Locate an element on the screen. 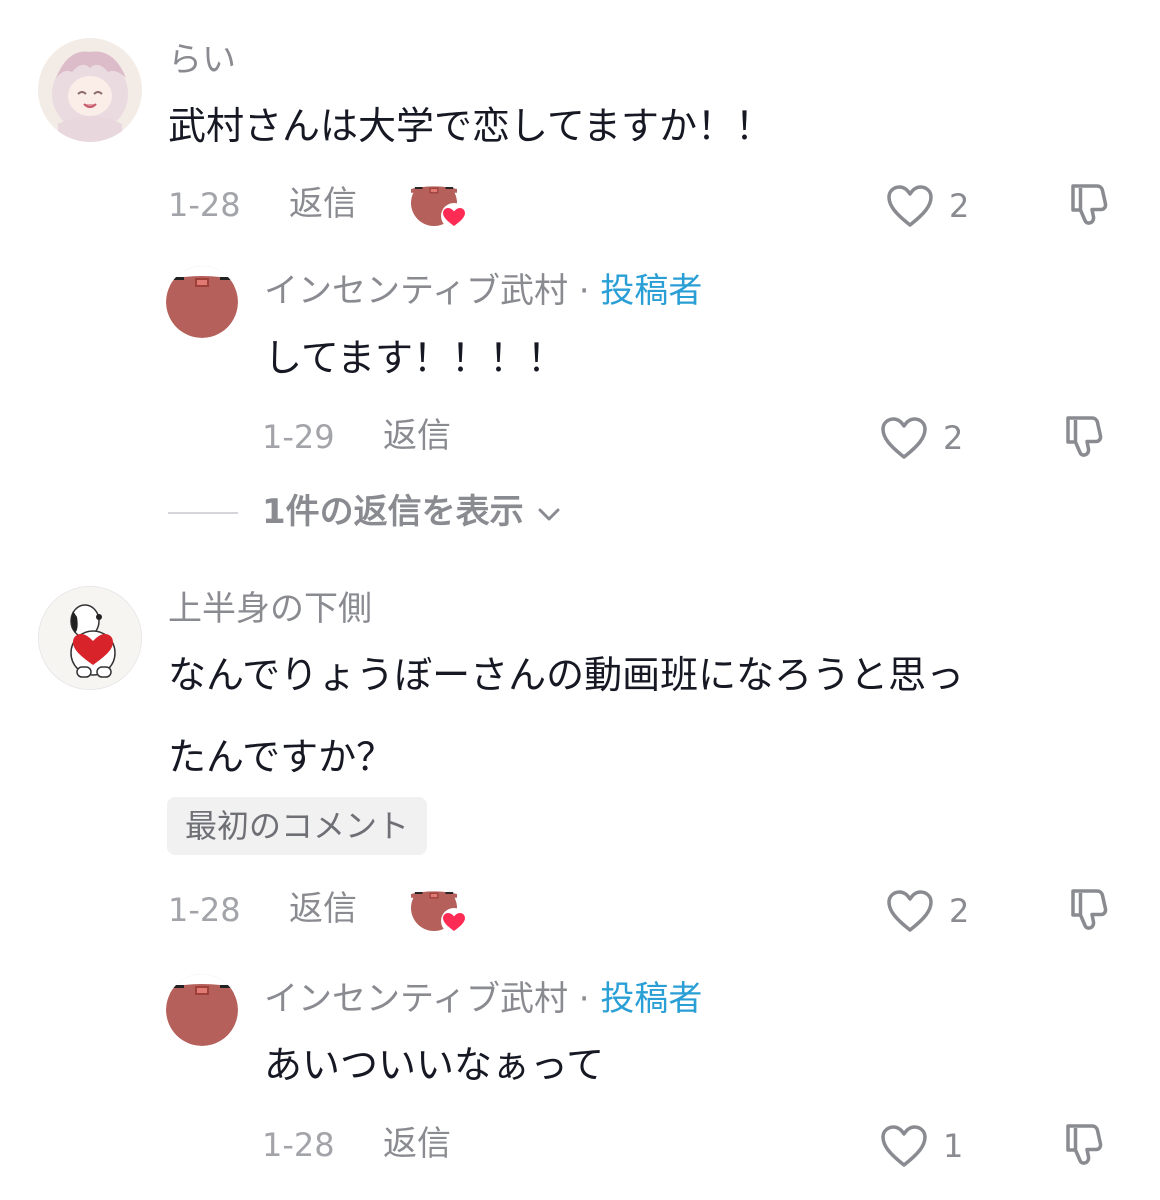  first-comment-badge: 最初のコメント is located at coordinates (297, 826).